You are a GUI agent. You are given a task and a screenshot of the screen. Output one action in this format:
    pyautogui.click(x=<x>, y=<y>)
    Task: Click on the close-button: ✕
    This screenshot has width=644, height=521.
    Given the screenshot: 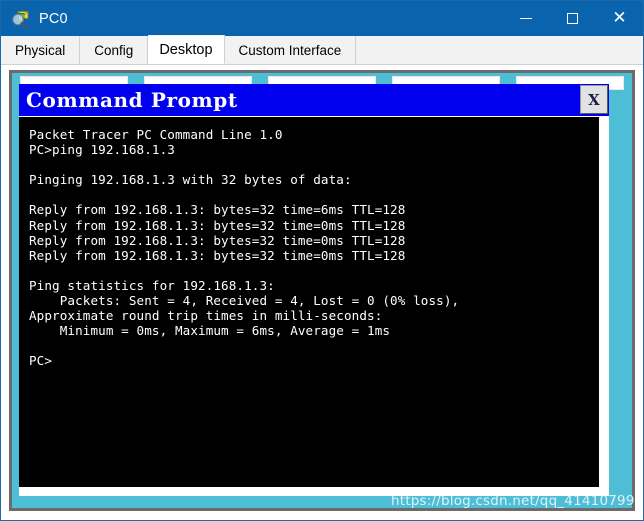 What is the action you would take?
    pyautogui.click(x=619, y=18)
    